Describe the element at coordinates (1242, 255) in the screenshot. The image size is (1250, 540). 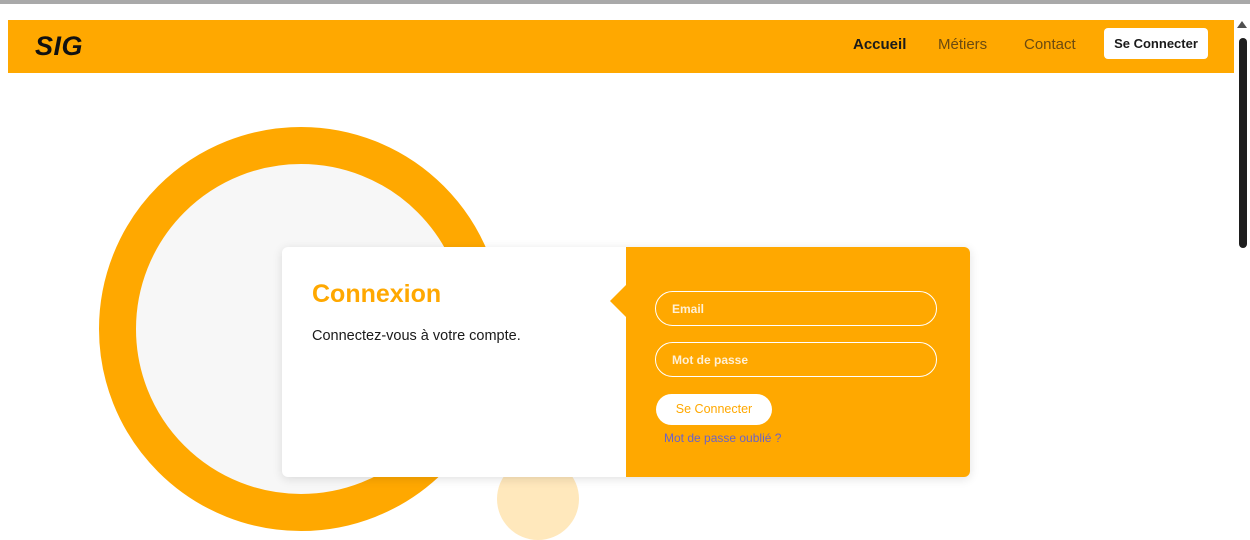
I see `scrollbar` at that location.